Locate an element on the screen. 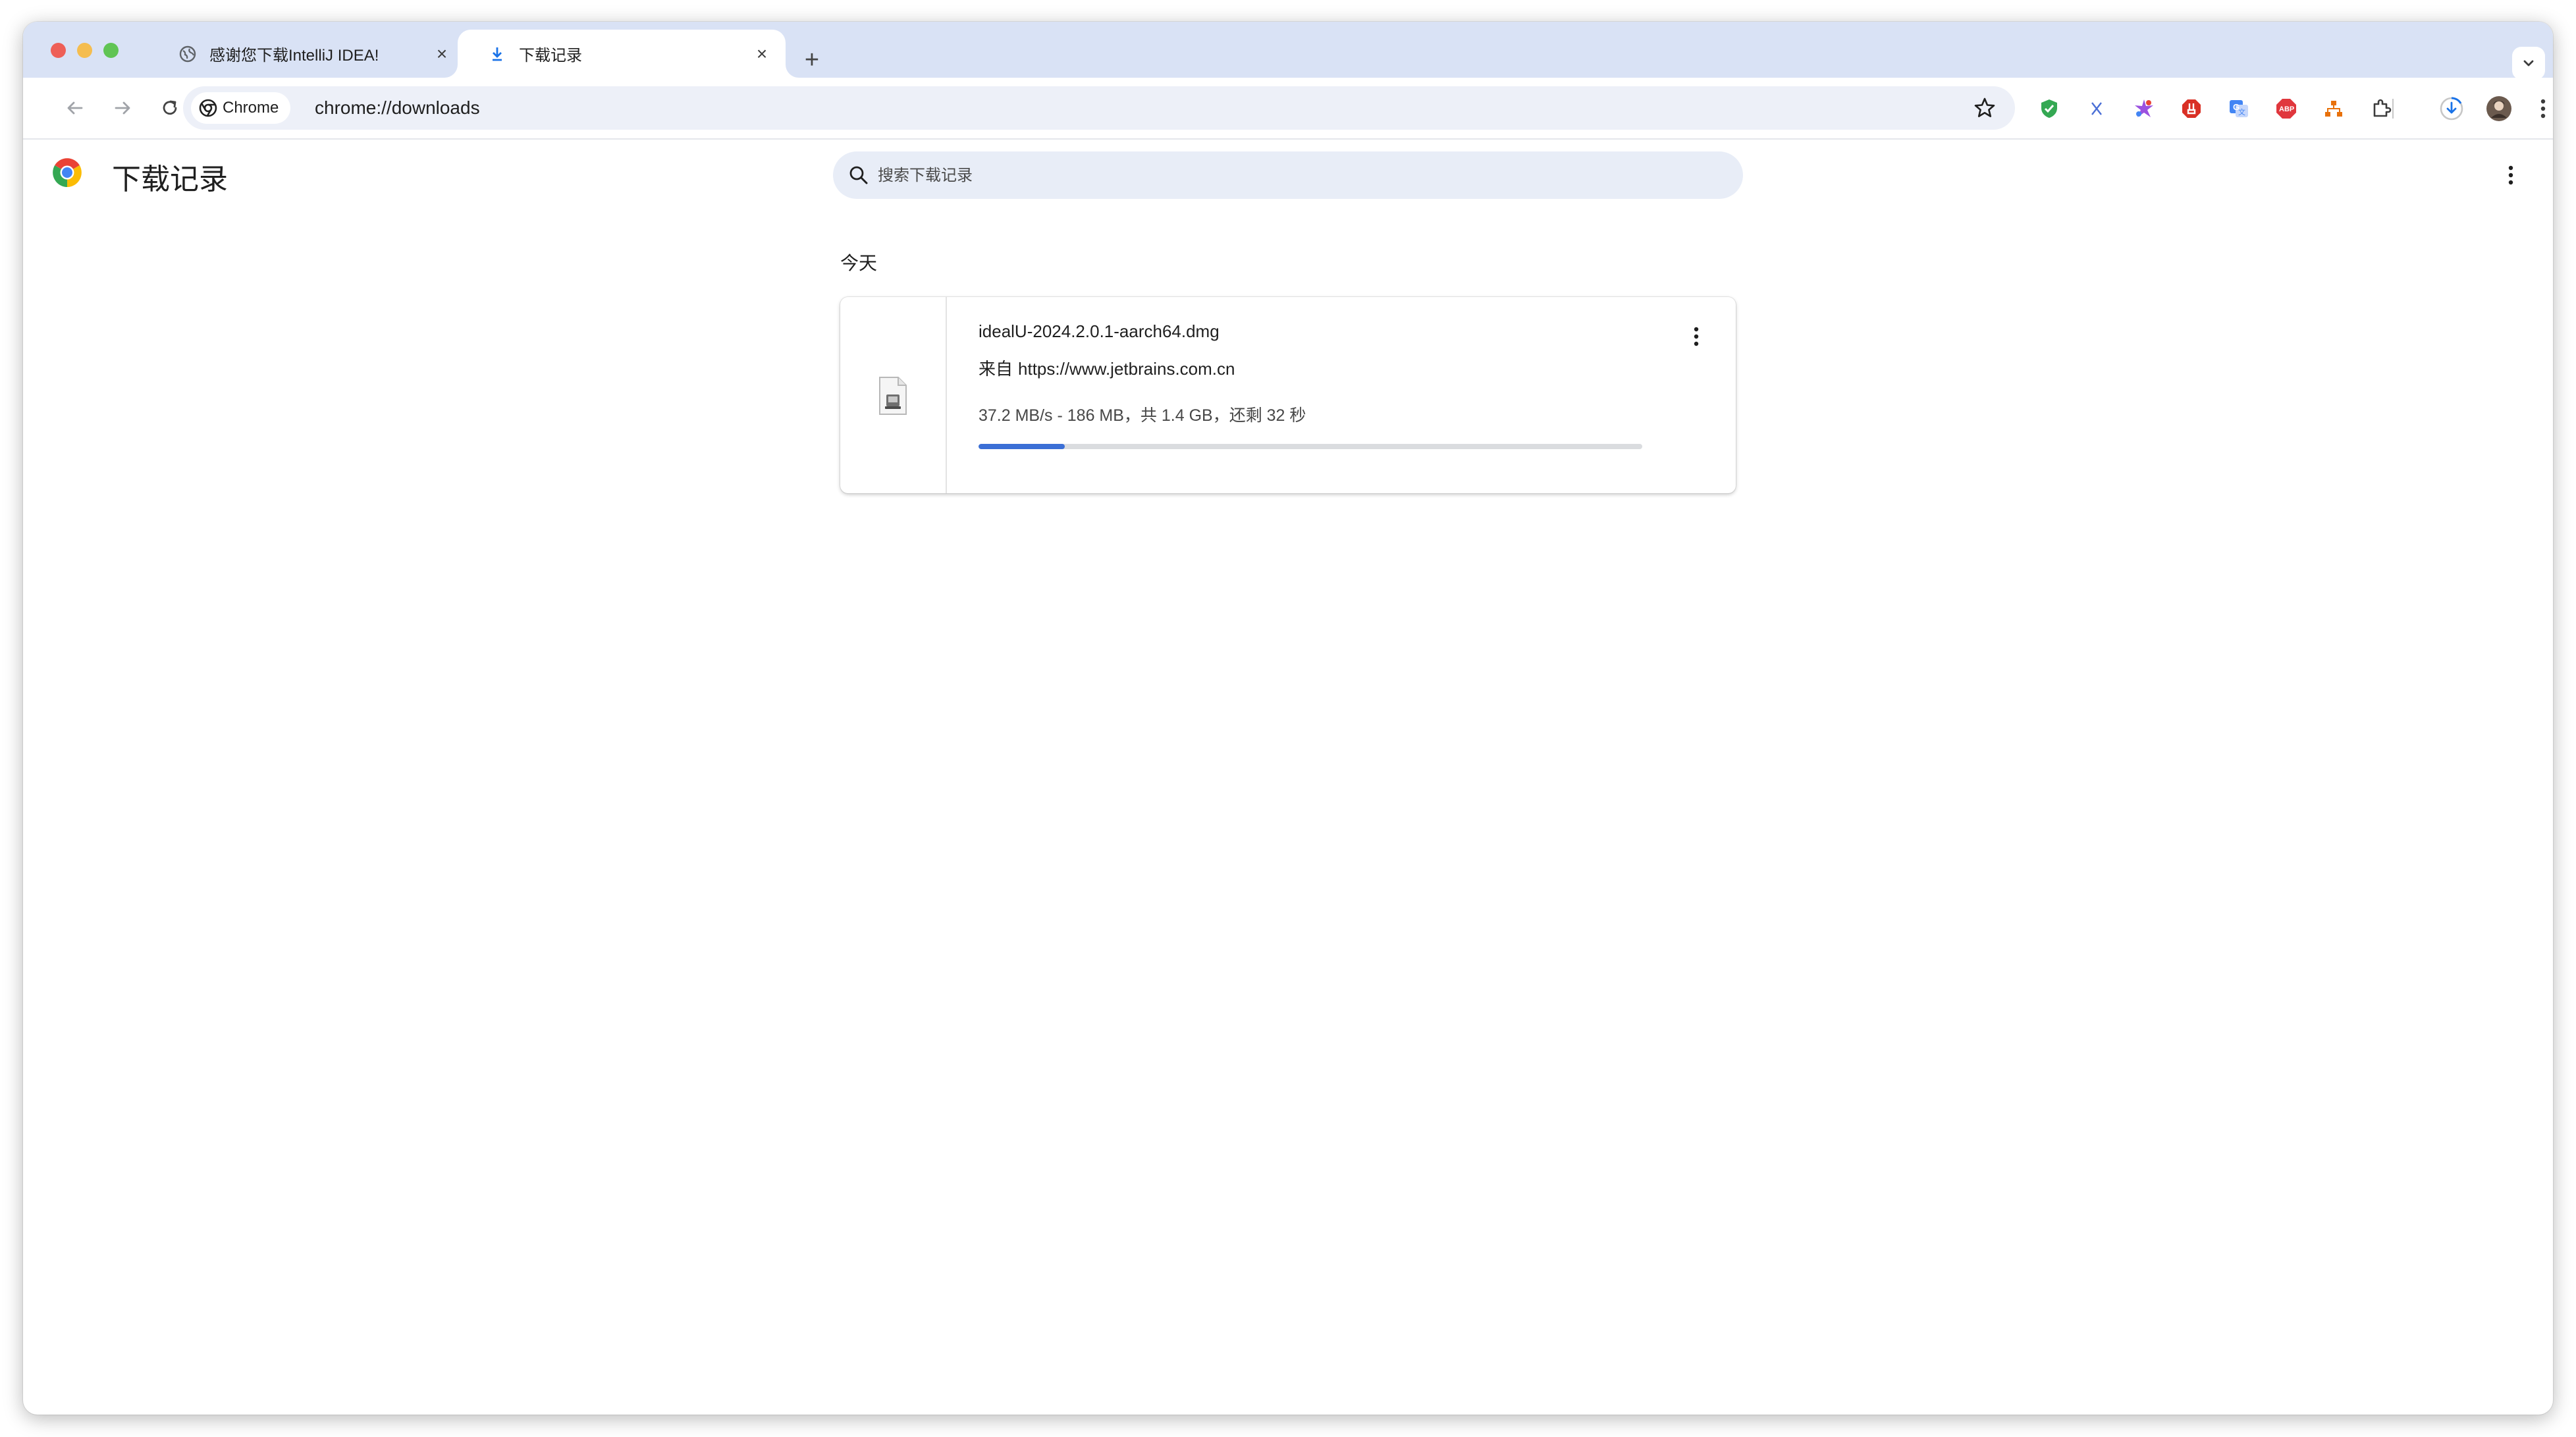 Image resolution: width=2576 pixels, height=1437 pixels. back-arrow-icon is located at coordinates (75, 108).